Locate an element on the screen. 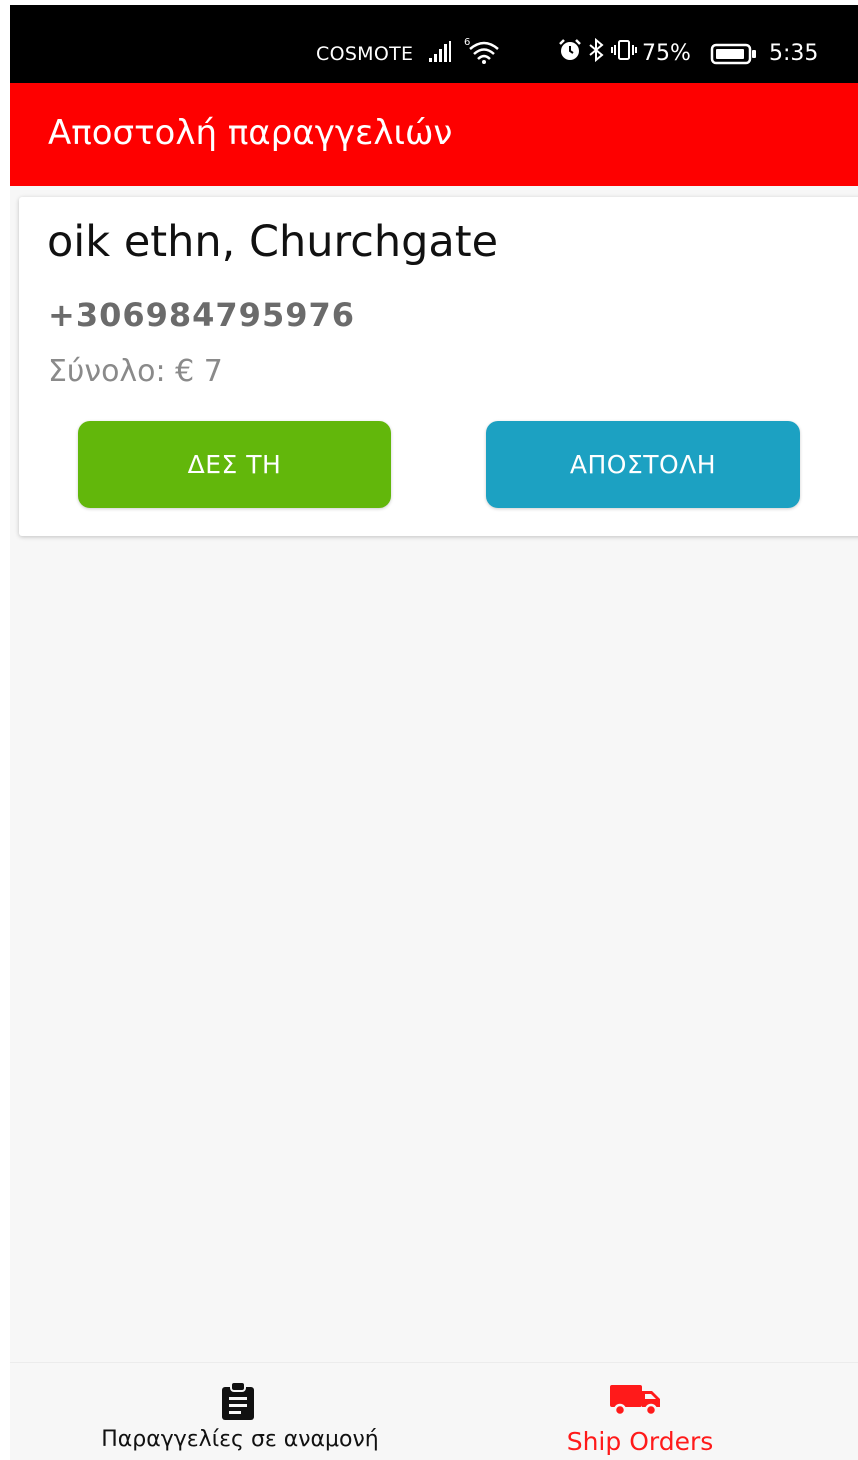  clock: 5:35 is located at coordinates (794, 53).